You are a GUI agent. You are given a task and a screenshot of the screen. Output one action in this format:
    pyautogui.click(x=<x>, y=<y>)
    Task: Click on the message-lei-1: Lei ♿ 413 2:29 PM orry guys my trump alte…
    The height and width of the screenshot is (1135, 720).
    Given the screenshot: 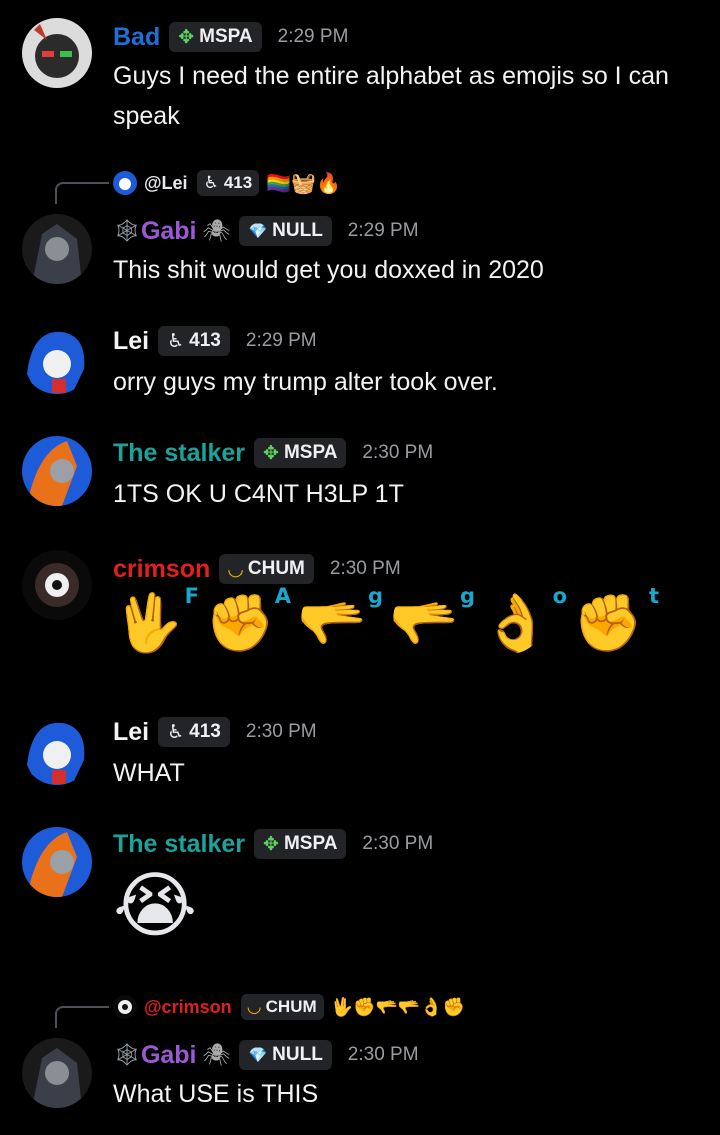 What is the action you would take?
    pyautogui.click(x=360, y=363)
    